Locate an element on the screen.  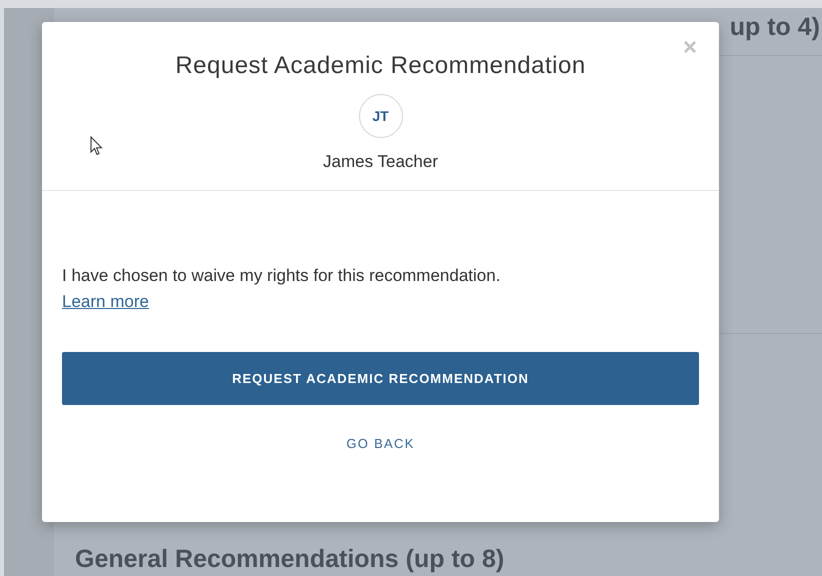
section-heading: General Recommendations (up to 8) is located at coordinates (290, 559).